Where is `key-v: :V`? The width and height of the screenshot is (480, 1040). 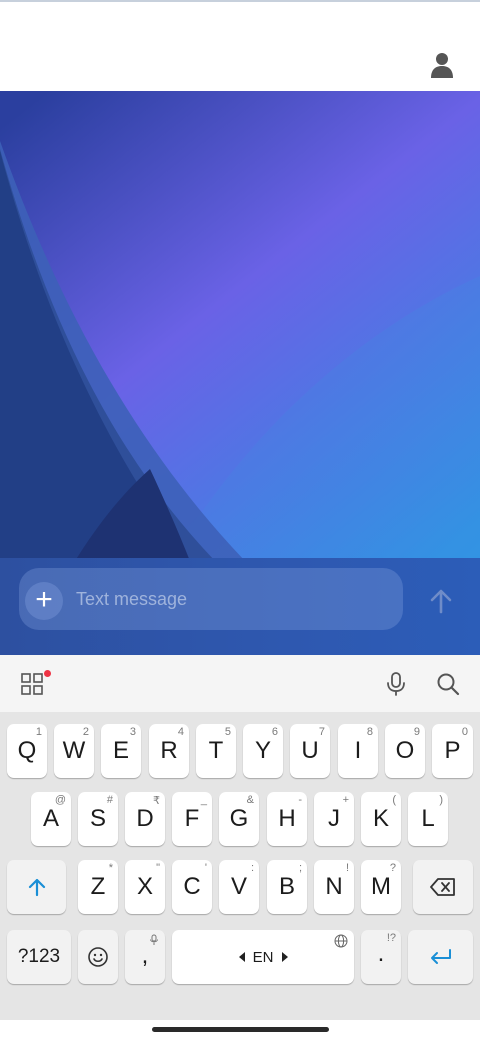
key-v: :V is located at coordinates (239, 887).